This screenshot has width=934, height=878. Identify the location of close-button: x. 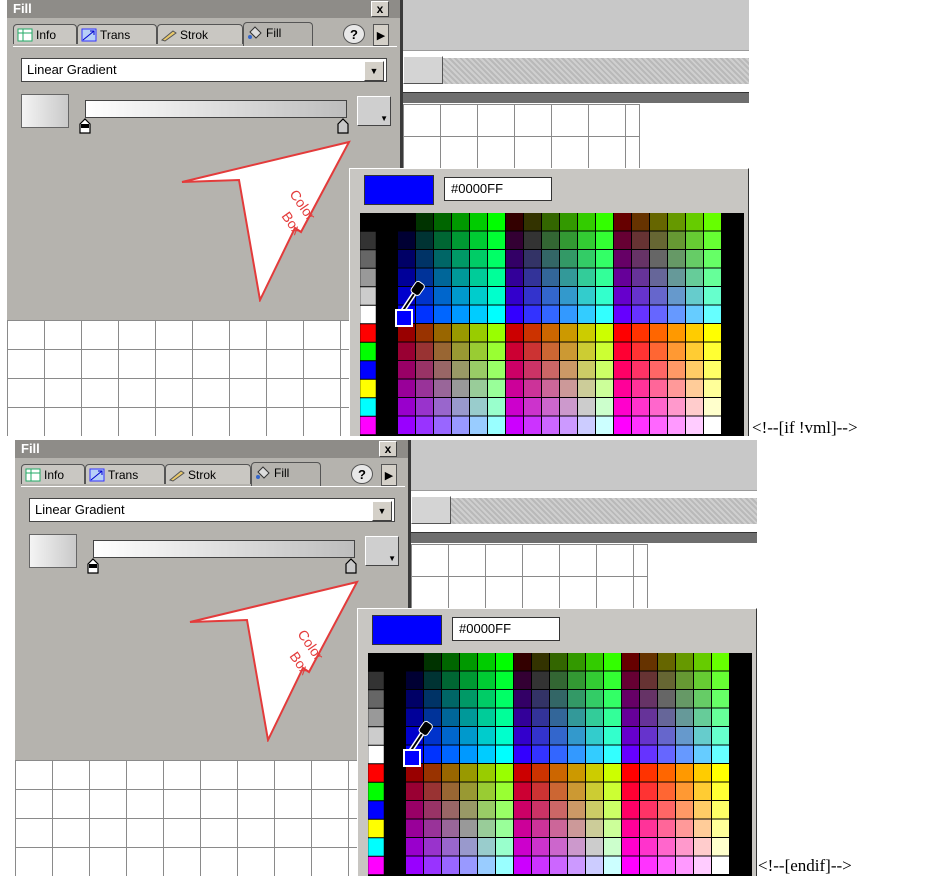
(388, 449).